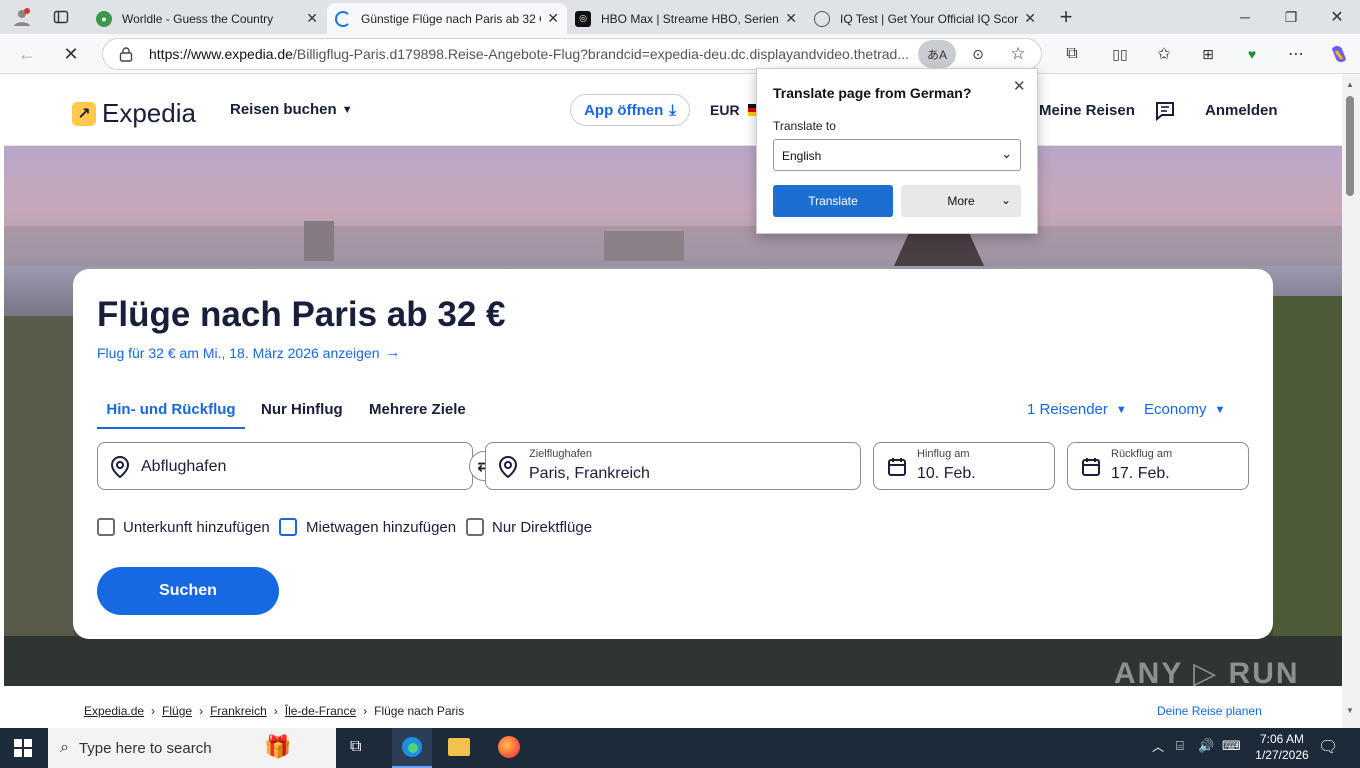 This screenshot has height=768, width=1360. I want to click on settings-more-icon: ⋯, so click(1296, 54).